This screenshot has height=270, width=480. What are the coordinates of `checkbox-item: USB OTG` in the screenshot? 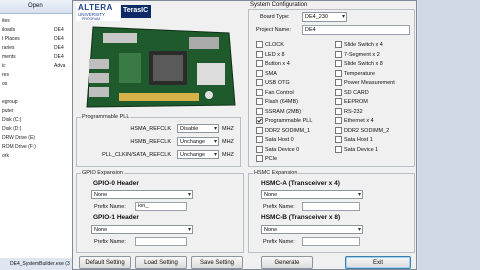 It's located at (273, 83).